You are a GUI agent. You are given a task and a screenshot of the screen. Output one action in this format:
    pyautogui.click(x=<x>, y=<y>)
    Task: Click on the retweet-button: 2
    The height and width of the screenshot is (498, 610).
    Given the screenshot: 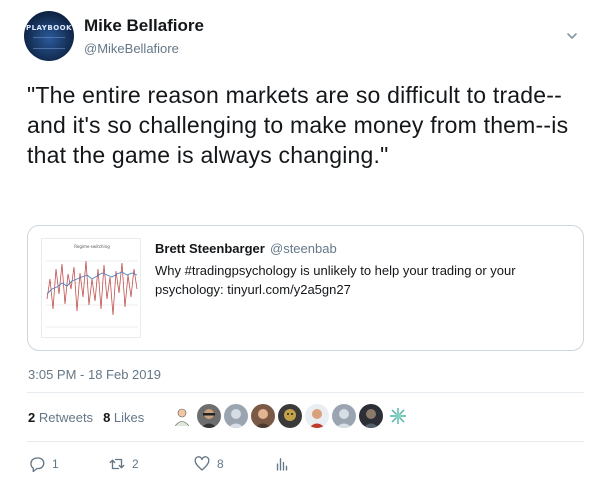 What is the action you would take?
    pyautogui.click(x=150, y=464)
    